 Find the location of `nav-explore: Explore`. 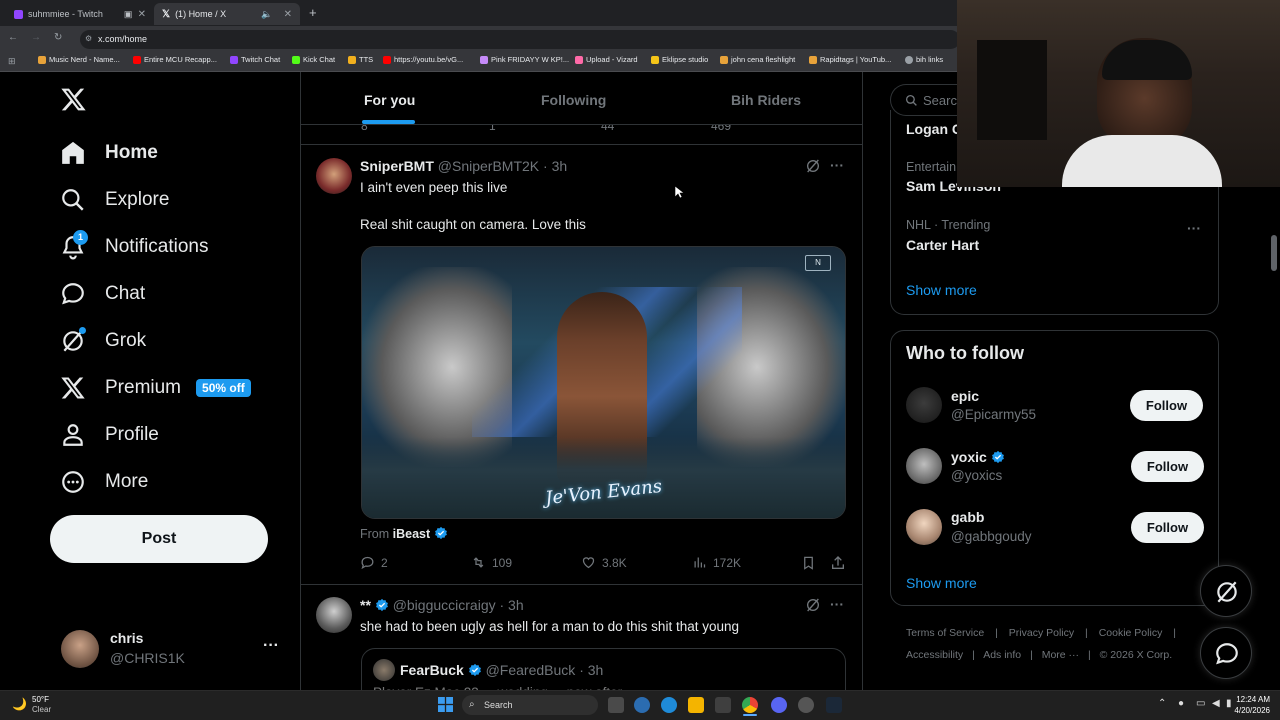

nav-explore: Explore is located at coordinates (114, 200).